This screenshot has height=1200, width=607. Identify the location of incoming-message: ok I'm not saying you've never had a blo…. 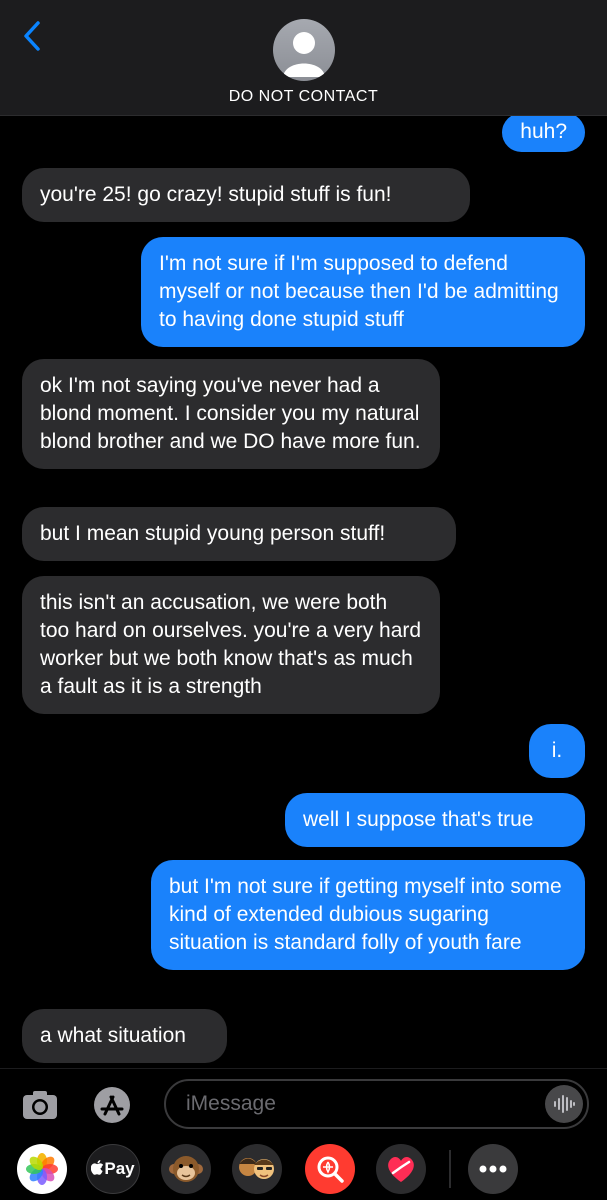
(231, 414).